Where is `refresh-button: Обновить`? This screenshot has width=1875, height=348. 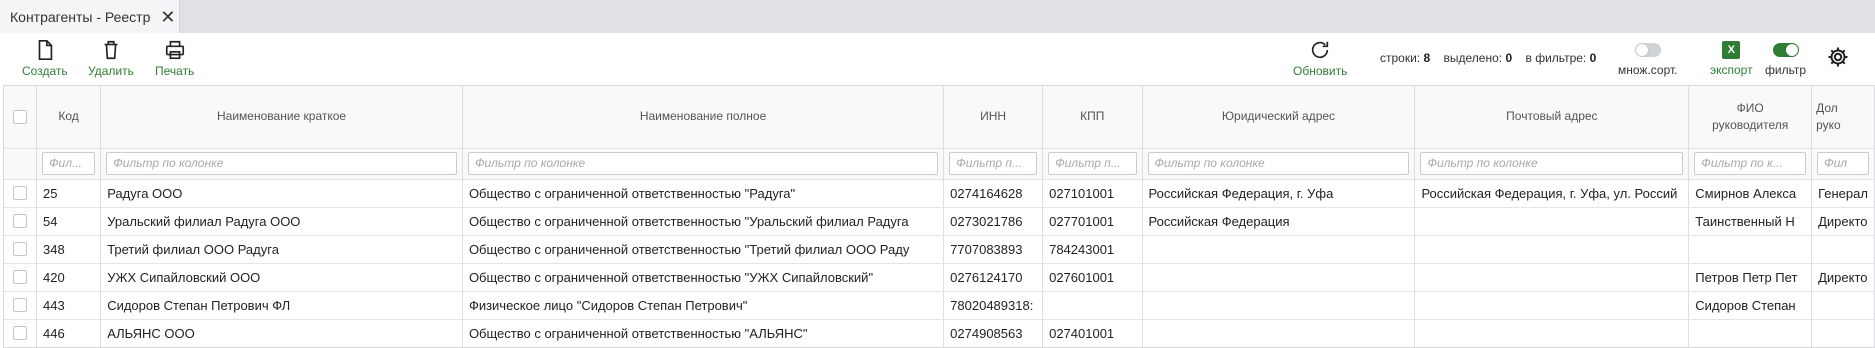 refresh-button: Обновить is located at coordinates (1320, 58).